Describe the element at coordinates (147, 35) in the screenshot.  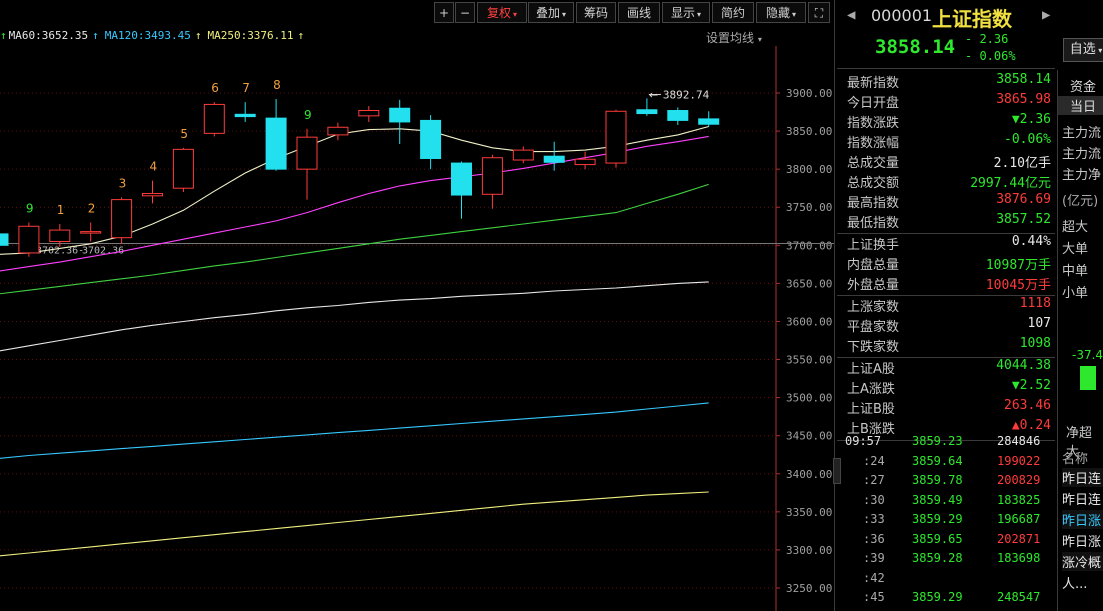
I see `ma-legend-item: MA120:3493.45` at that location.